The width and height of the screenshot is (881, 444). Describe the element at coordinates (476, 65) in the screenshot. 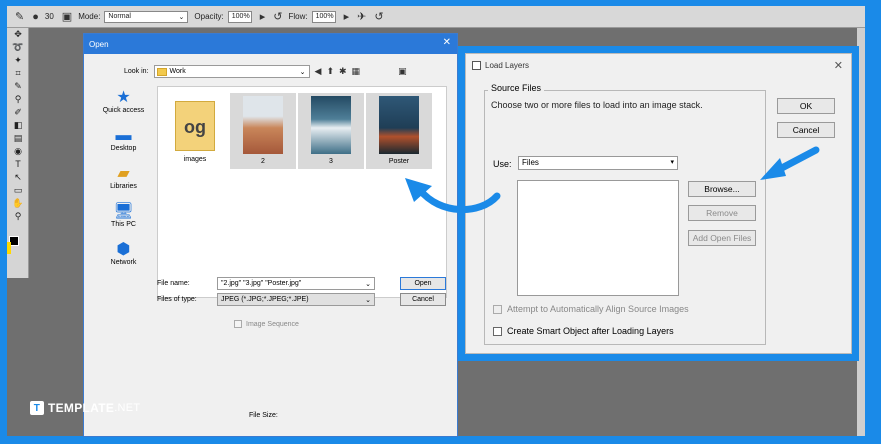

I see `app-icon` at that location.